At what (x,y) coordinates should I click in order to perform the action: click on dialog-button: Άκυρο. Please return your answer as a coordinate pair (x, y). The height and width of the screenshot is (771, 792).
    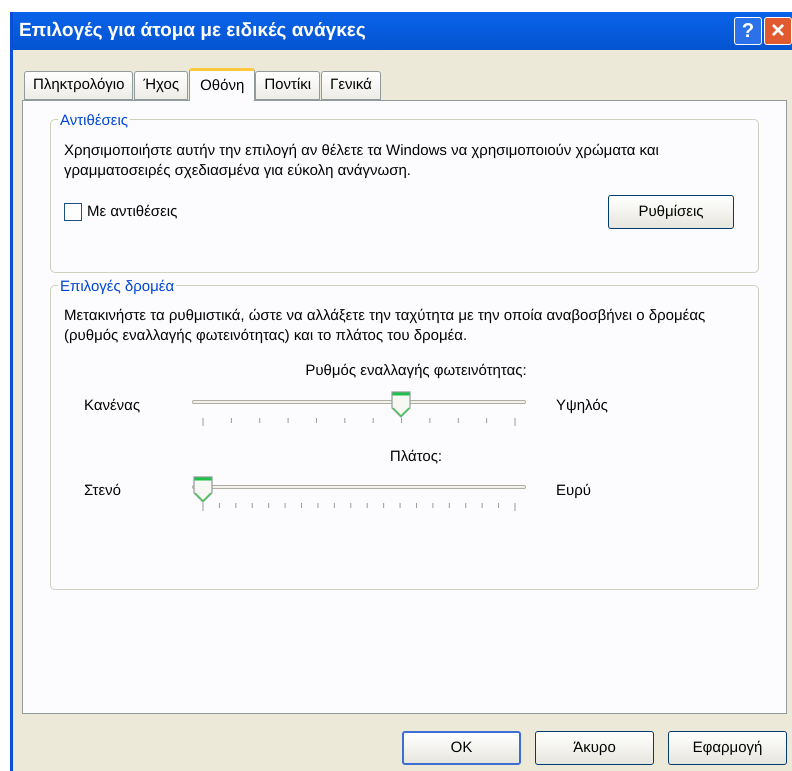
    Looking at the image, I should click on (594, 748).